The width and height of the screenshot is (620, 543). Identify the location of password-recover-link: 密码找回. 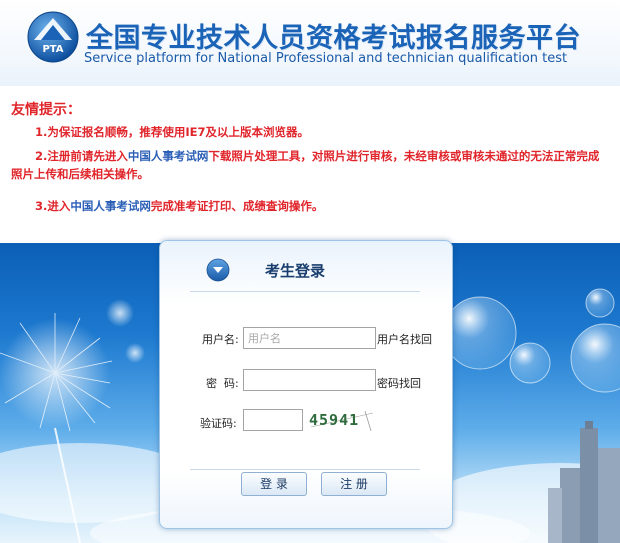
(399, 383).